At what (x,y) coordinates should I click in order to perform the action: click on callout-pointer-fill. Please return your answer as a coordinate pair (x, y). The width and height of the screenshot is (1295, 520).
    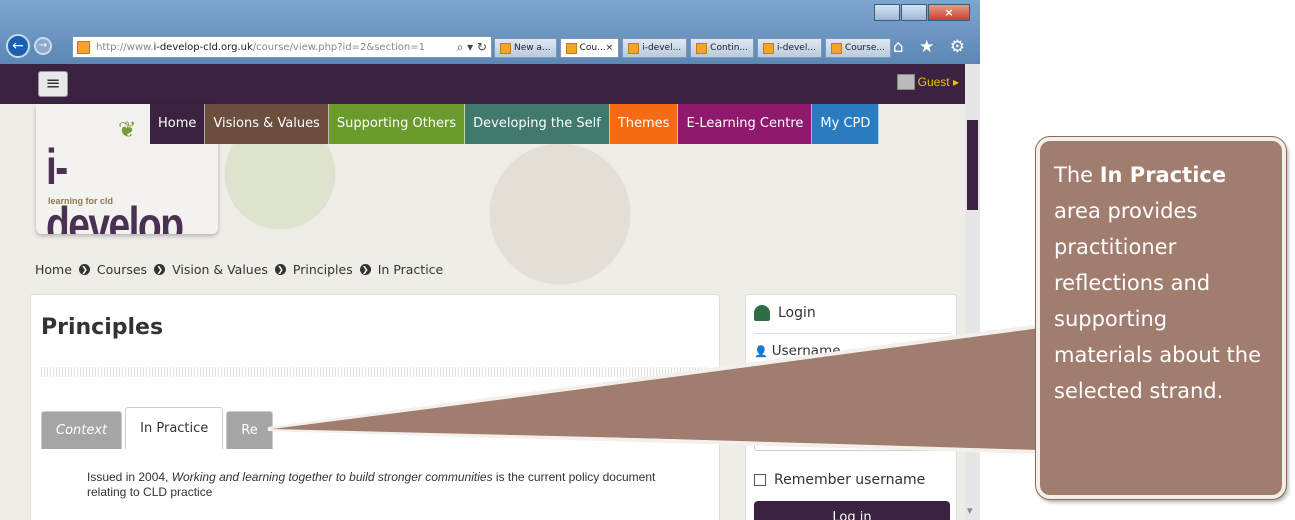
    Looking at the image, I should click on (656, 389).